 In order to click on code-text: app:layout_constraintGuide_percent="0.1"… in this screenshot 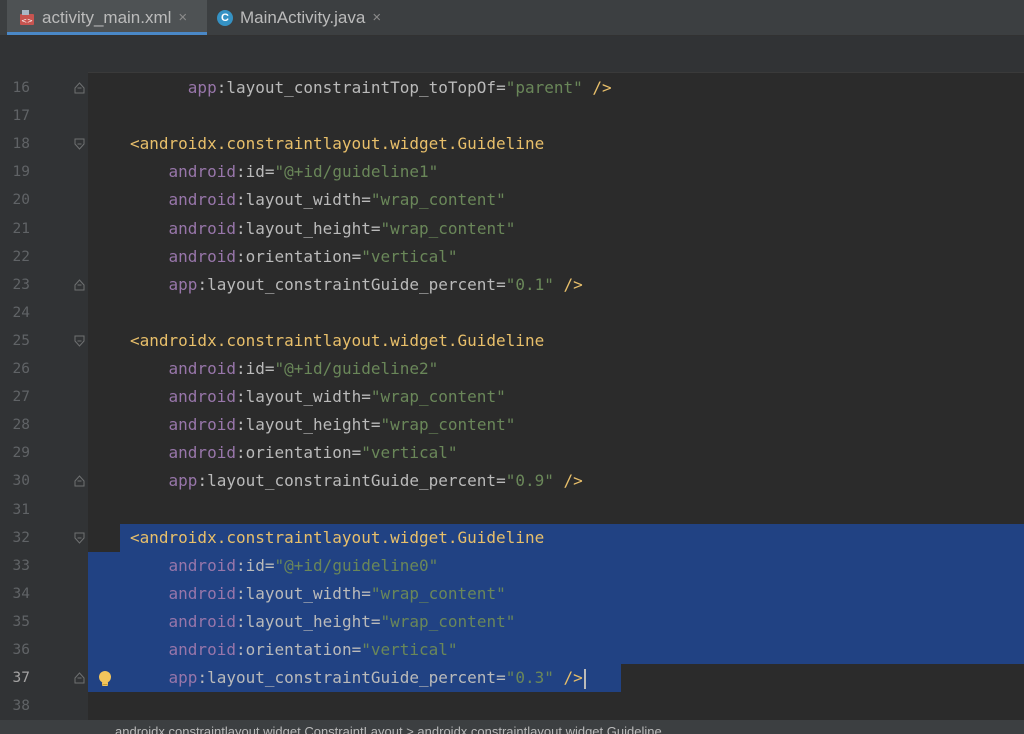, I will do `click(356, 285)`.